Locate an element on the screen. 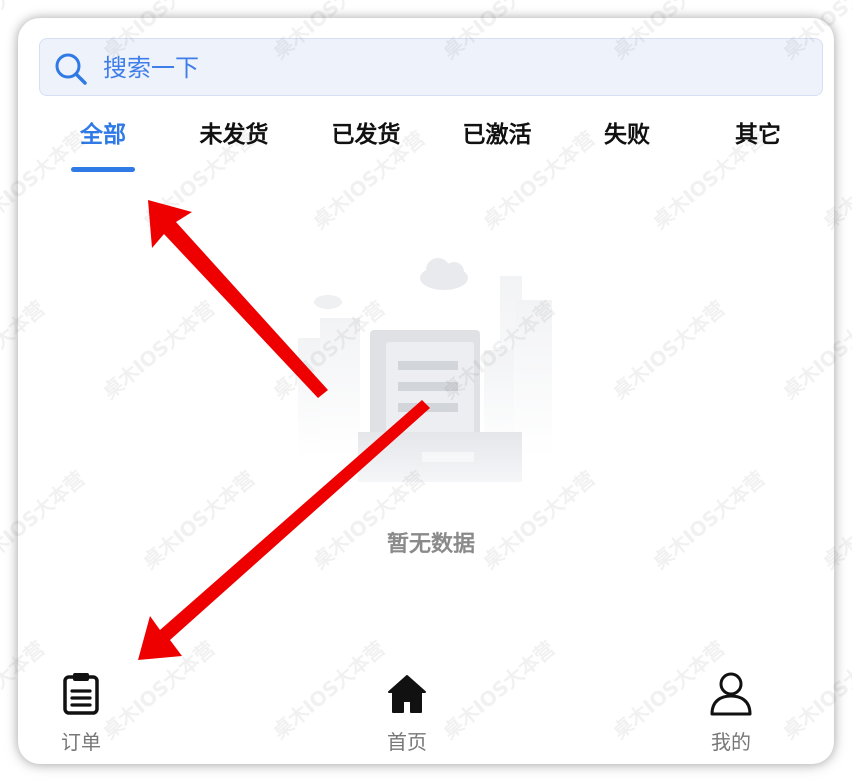 The width and height of the screenshot is (852, 782). nav-profile-label: 我的 is located at coordinates (731, 742).